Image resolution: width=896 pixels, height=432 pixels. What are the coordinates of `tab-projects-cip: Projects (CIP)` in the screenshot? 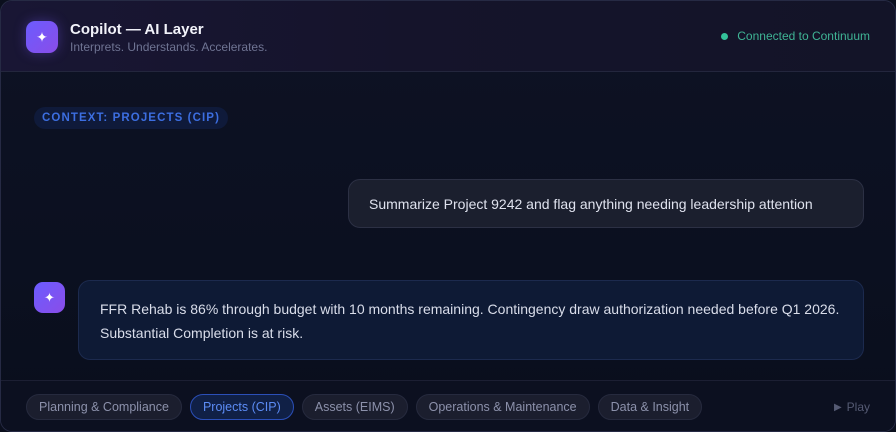 It's located at (241, 407).